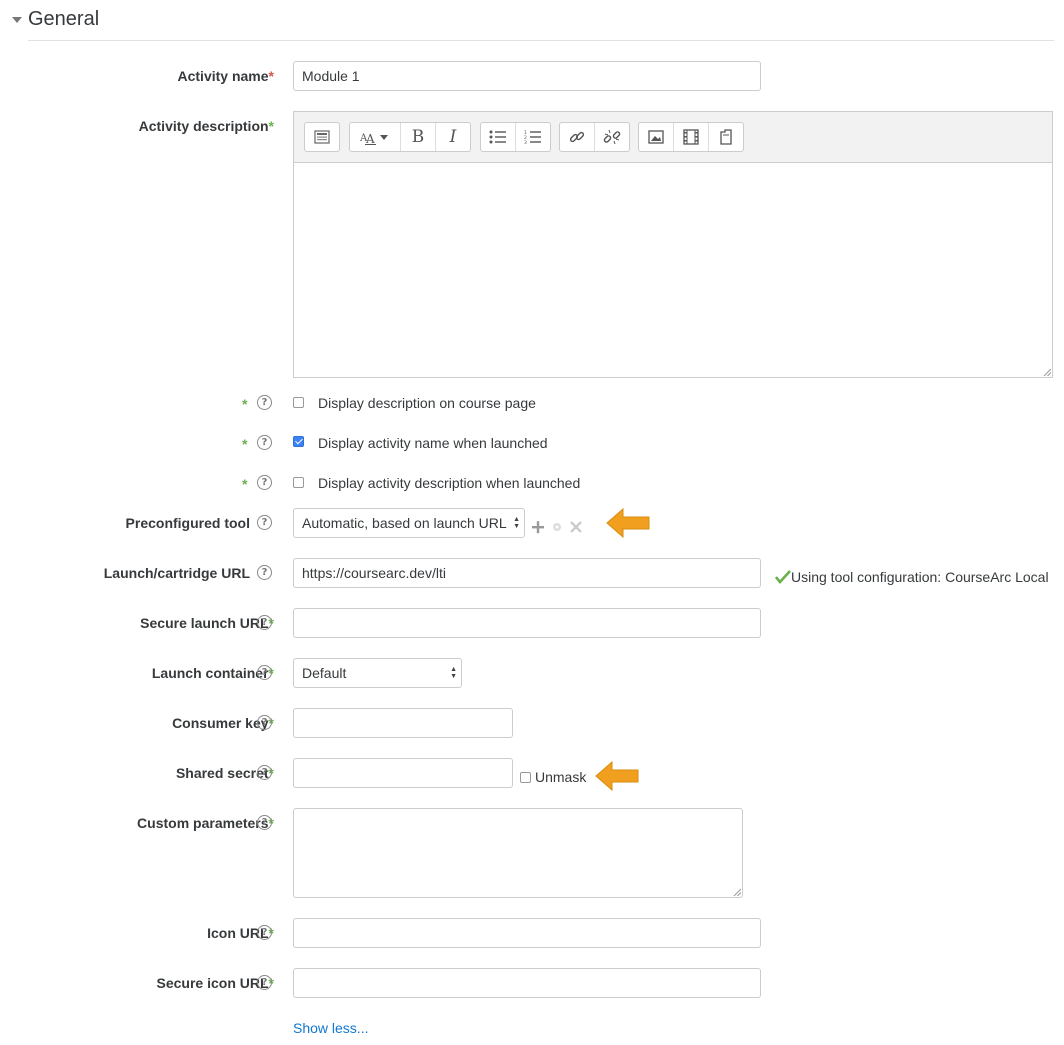  What do you see at coordinates (404, 523) in the screenshot?
I see `preconfigured-tool-value: Automatic, based on launch URL` at bounding box center [404, 523].